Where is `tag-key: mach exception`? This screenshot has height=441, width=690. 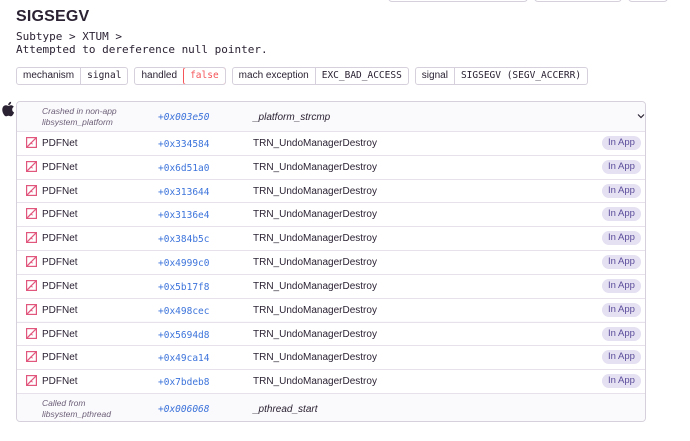 tag-key: mach exception is located at coordinates (273, 75).